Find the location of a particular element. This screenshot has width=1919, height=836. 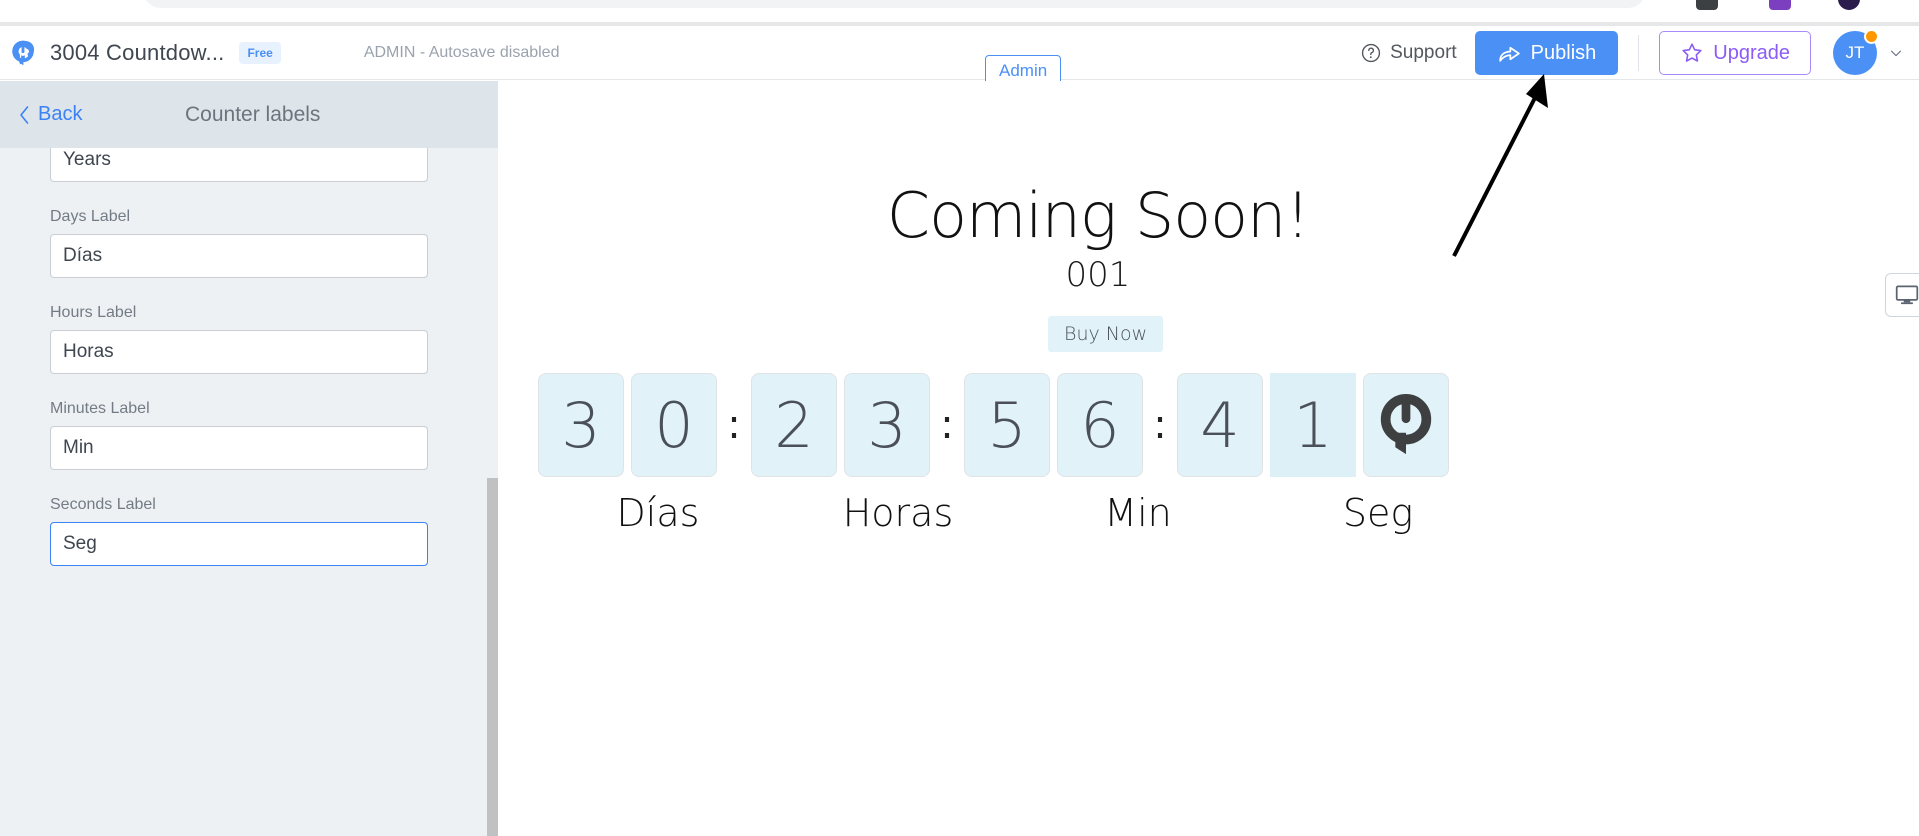

hours-label-field is located at coordinates (239, 352).